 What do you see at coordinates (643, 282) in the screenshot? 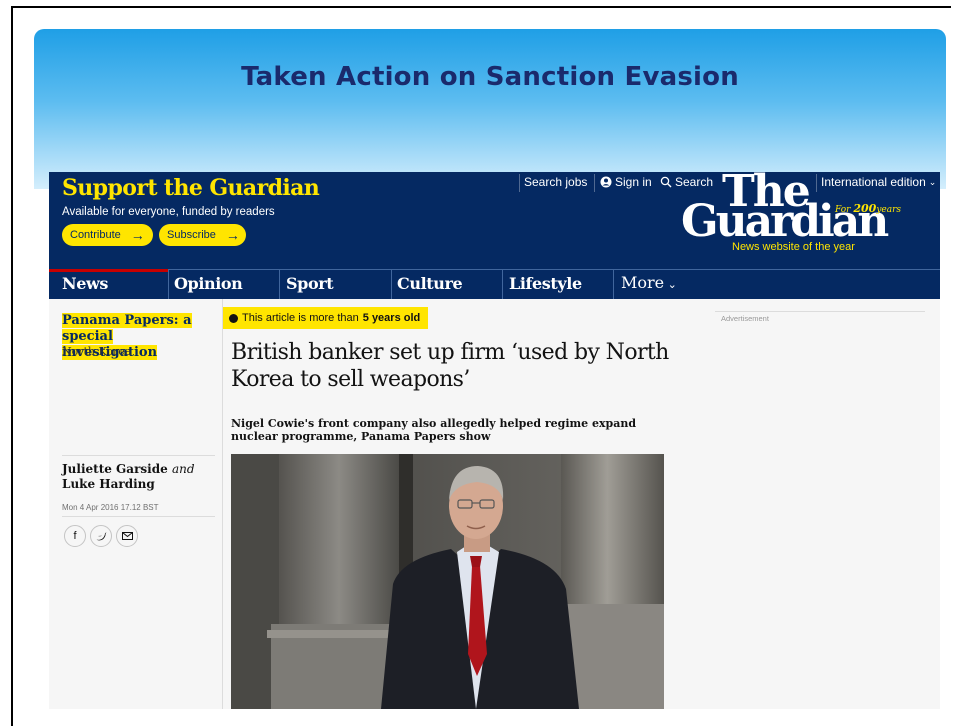
I see `nav-more-label: More` at bounding box center [643, 282].